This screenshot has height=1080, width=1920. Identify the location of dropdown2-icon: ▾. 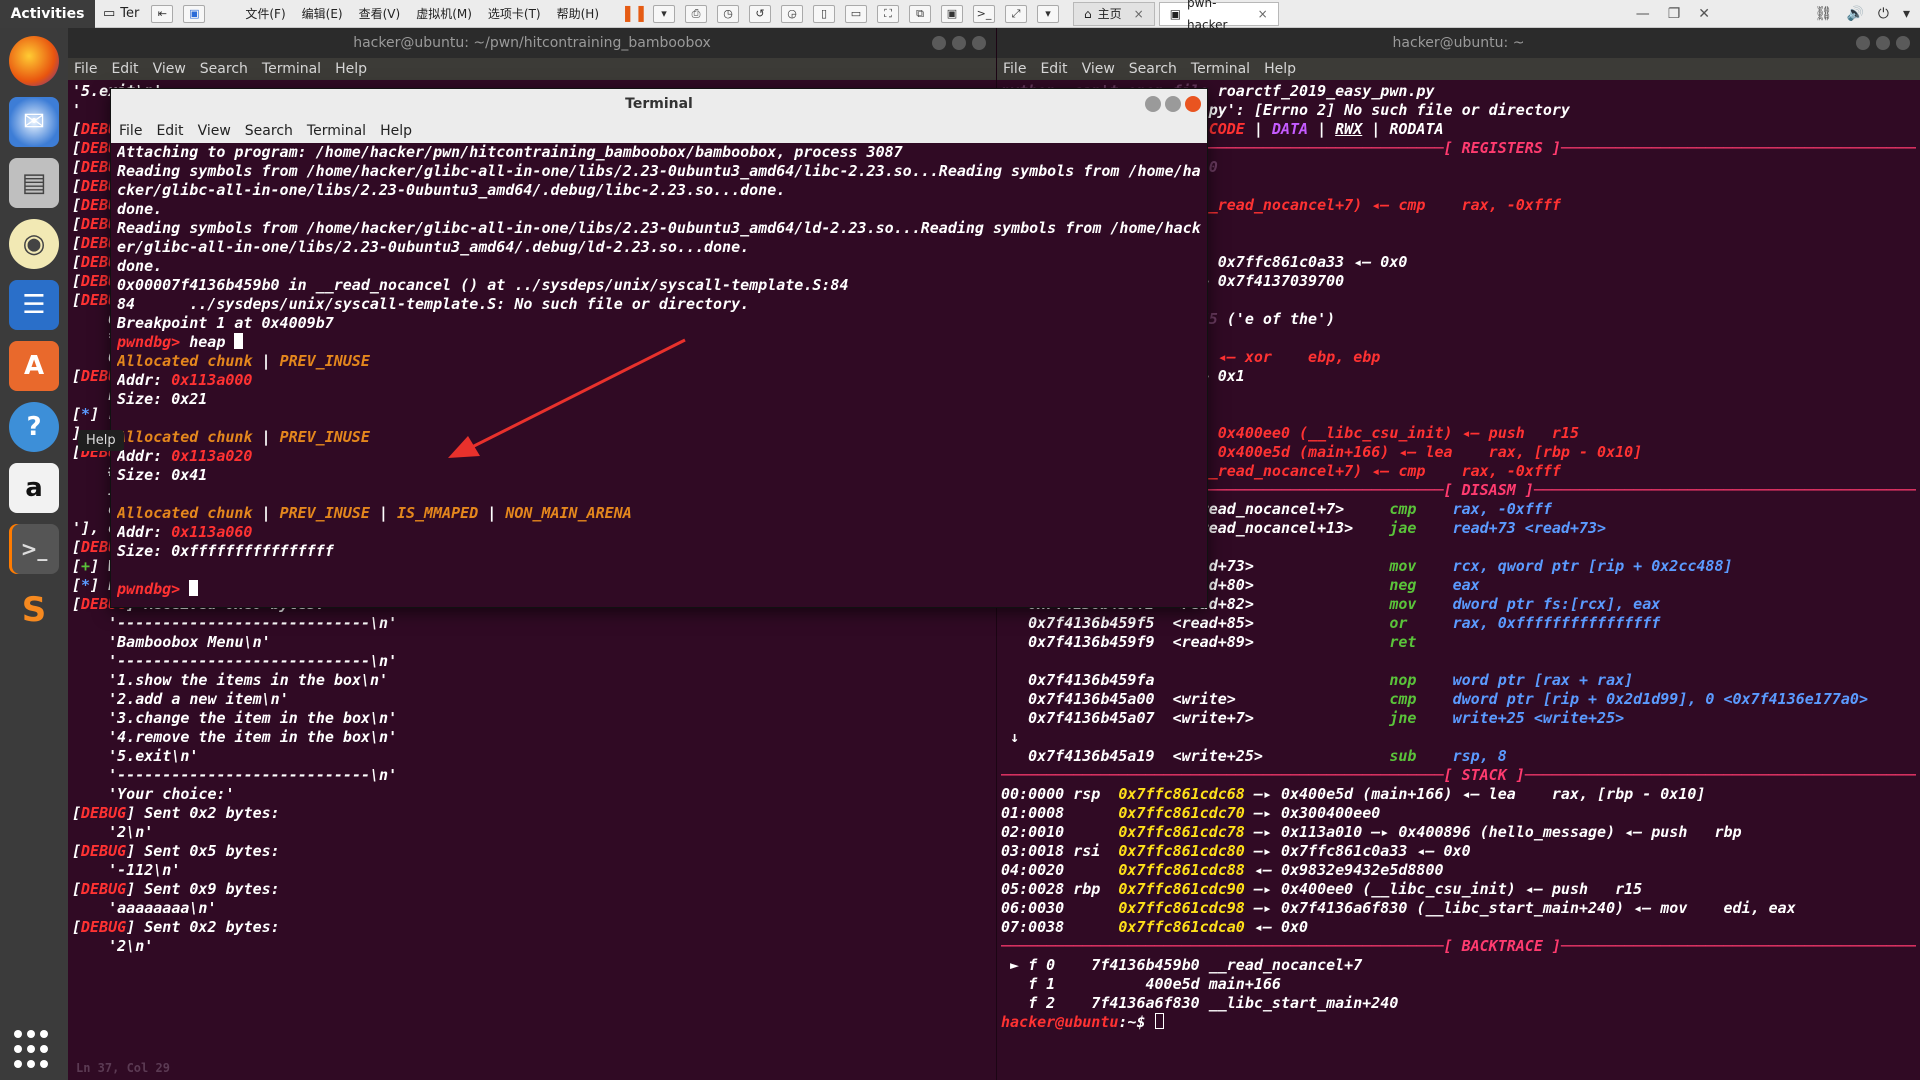
(1048, 13).